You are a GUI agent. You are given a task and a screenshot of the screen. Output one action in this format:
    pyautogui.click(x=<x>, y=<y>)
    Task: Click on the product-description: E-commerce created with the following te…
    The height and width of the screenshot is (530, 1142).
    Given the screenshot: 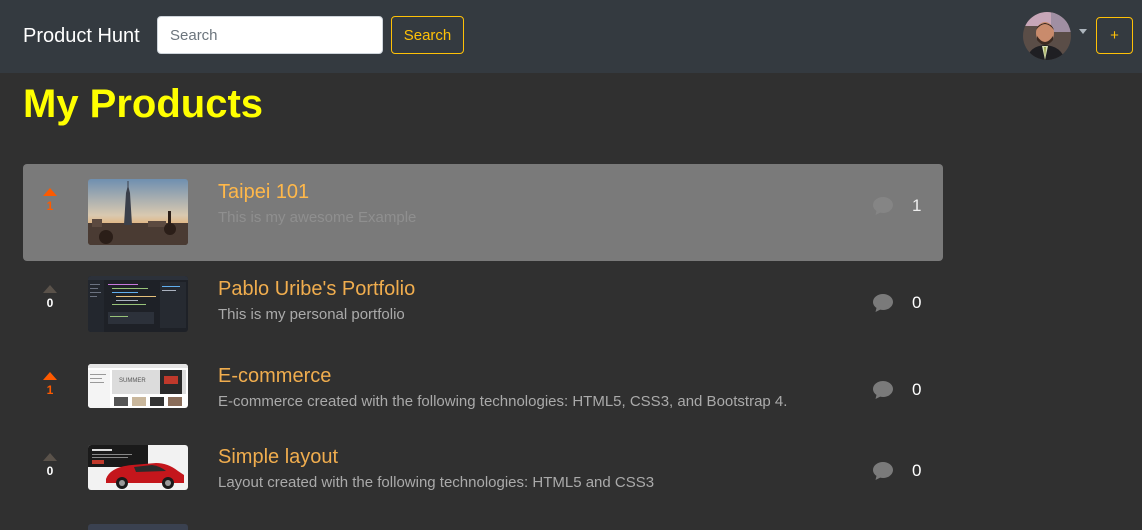 What is the action you would take?
    pyautogui.click(x=503, y=401)
    